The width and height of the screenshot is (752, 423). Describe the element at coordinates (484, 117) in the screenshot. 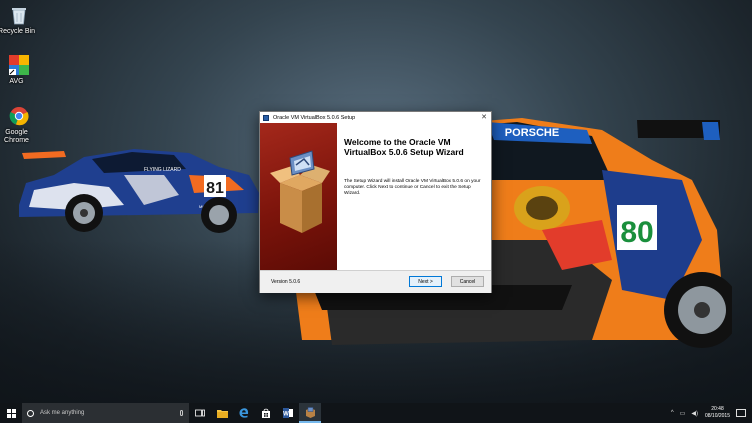

I see `close-button: ✕` at that location.